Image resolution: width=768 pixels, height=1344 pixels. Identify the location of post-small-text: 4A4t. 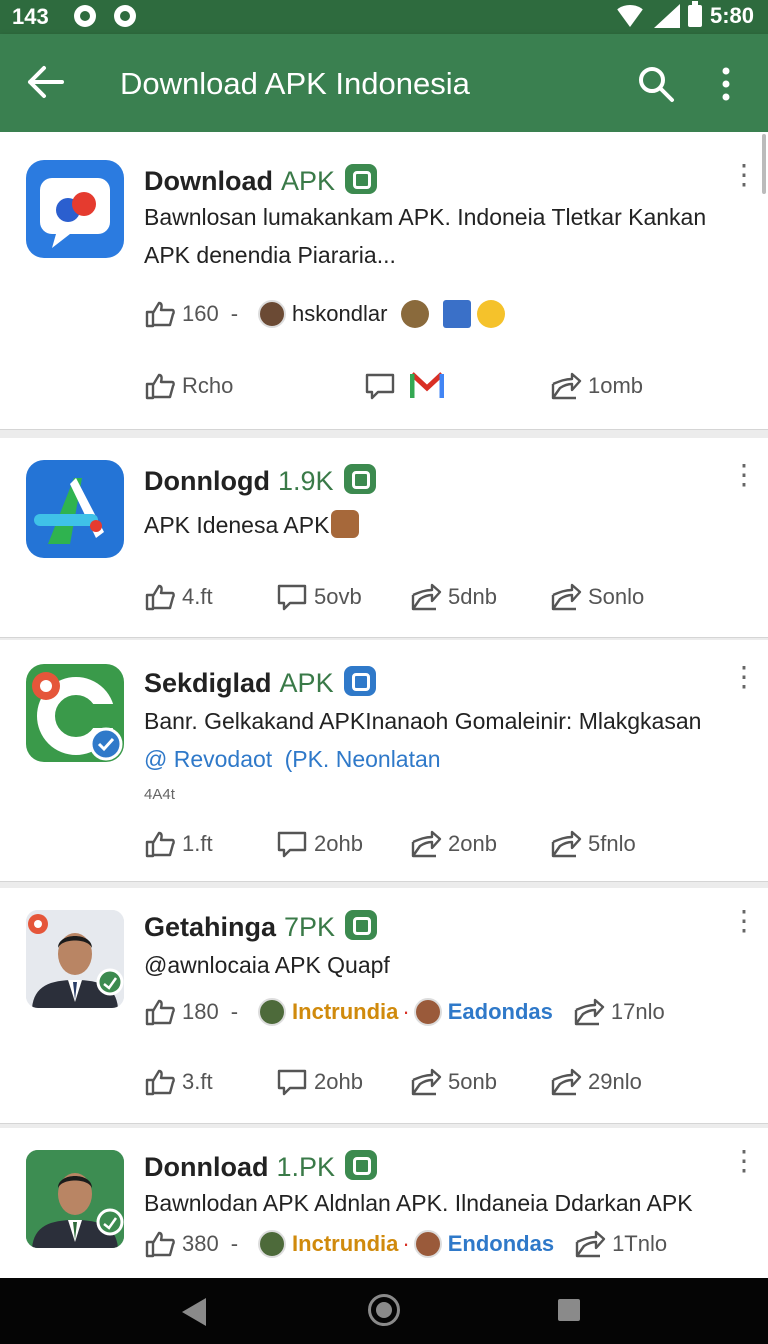
(159, 794).